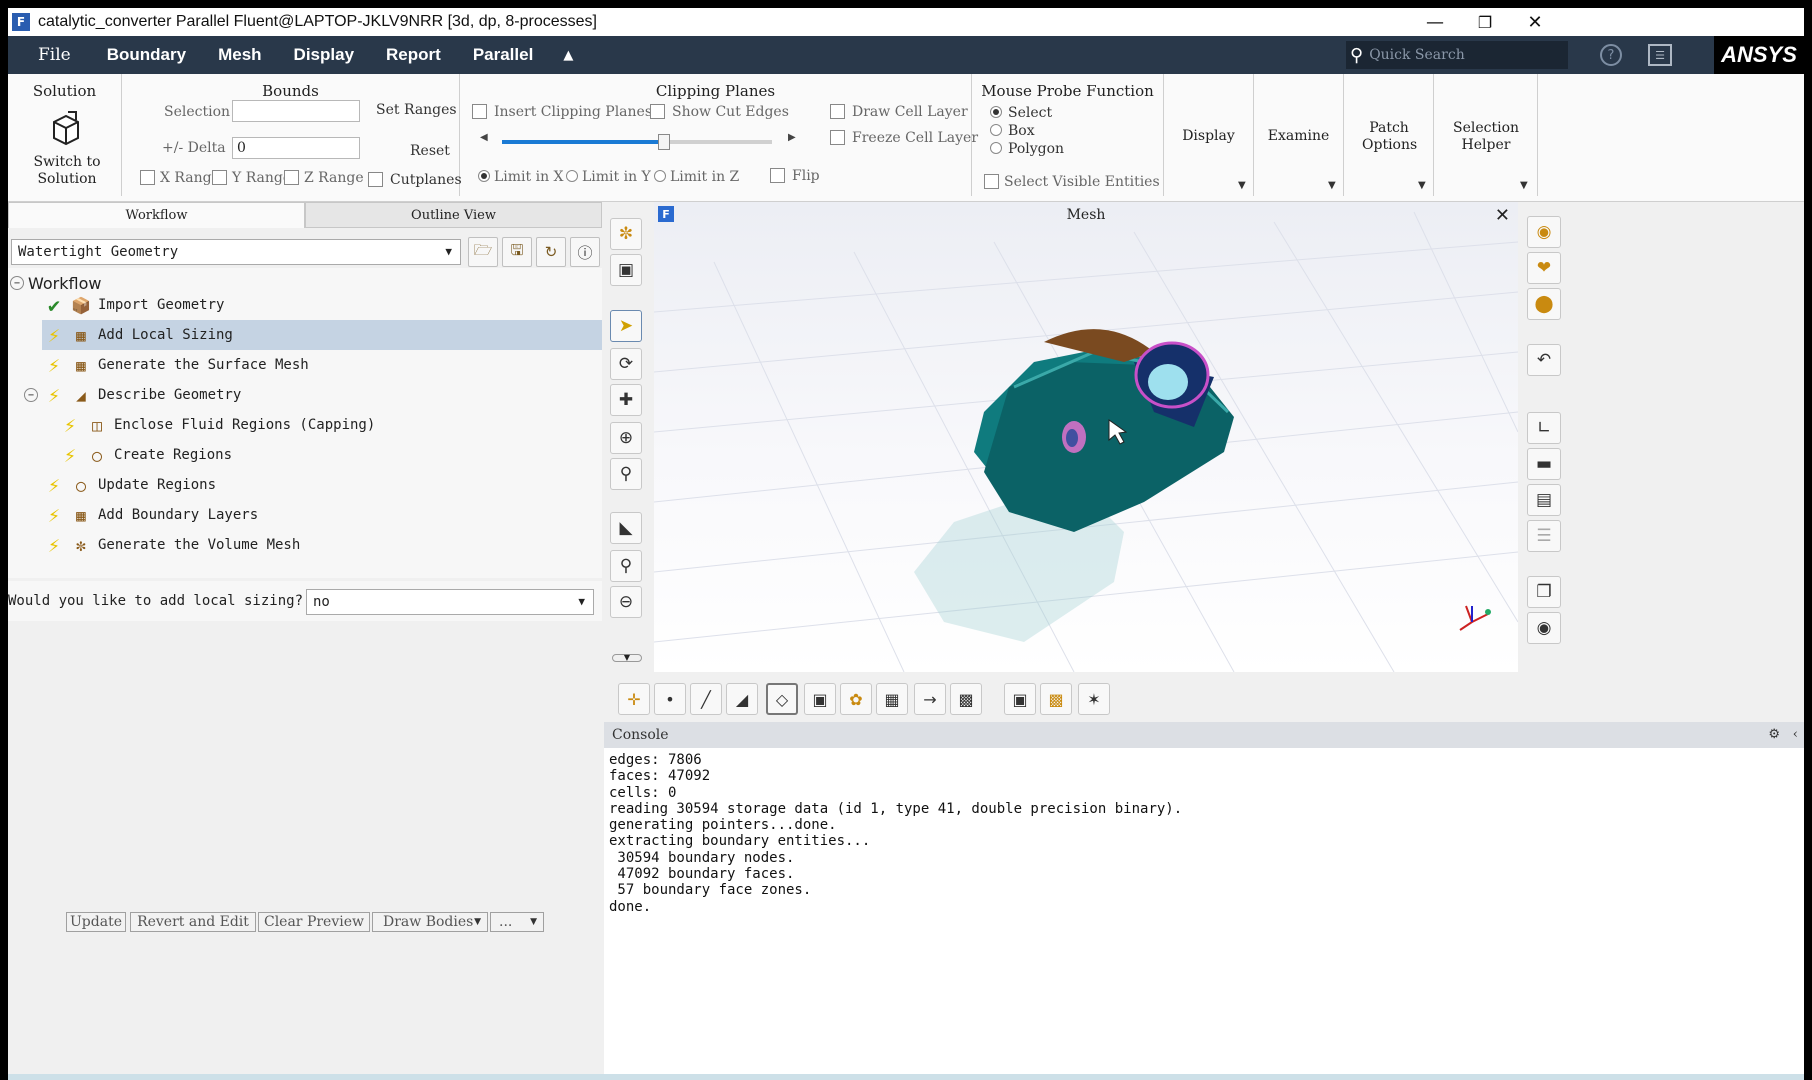 This screenshot has width=1812, height=1080. Describe the element at coordinates (782, 699) in the screenshot. I see `surface-filter-icon: ◇` at that location.